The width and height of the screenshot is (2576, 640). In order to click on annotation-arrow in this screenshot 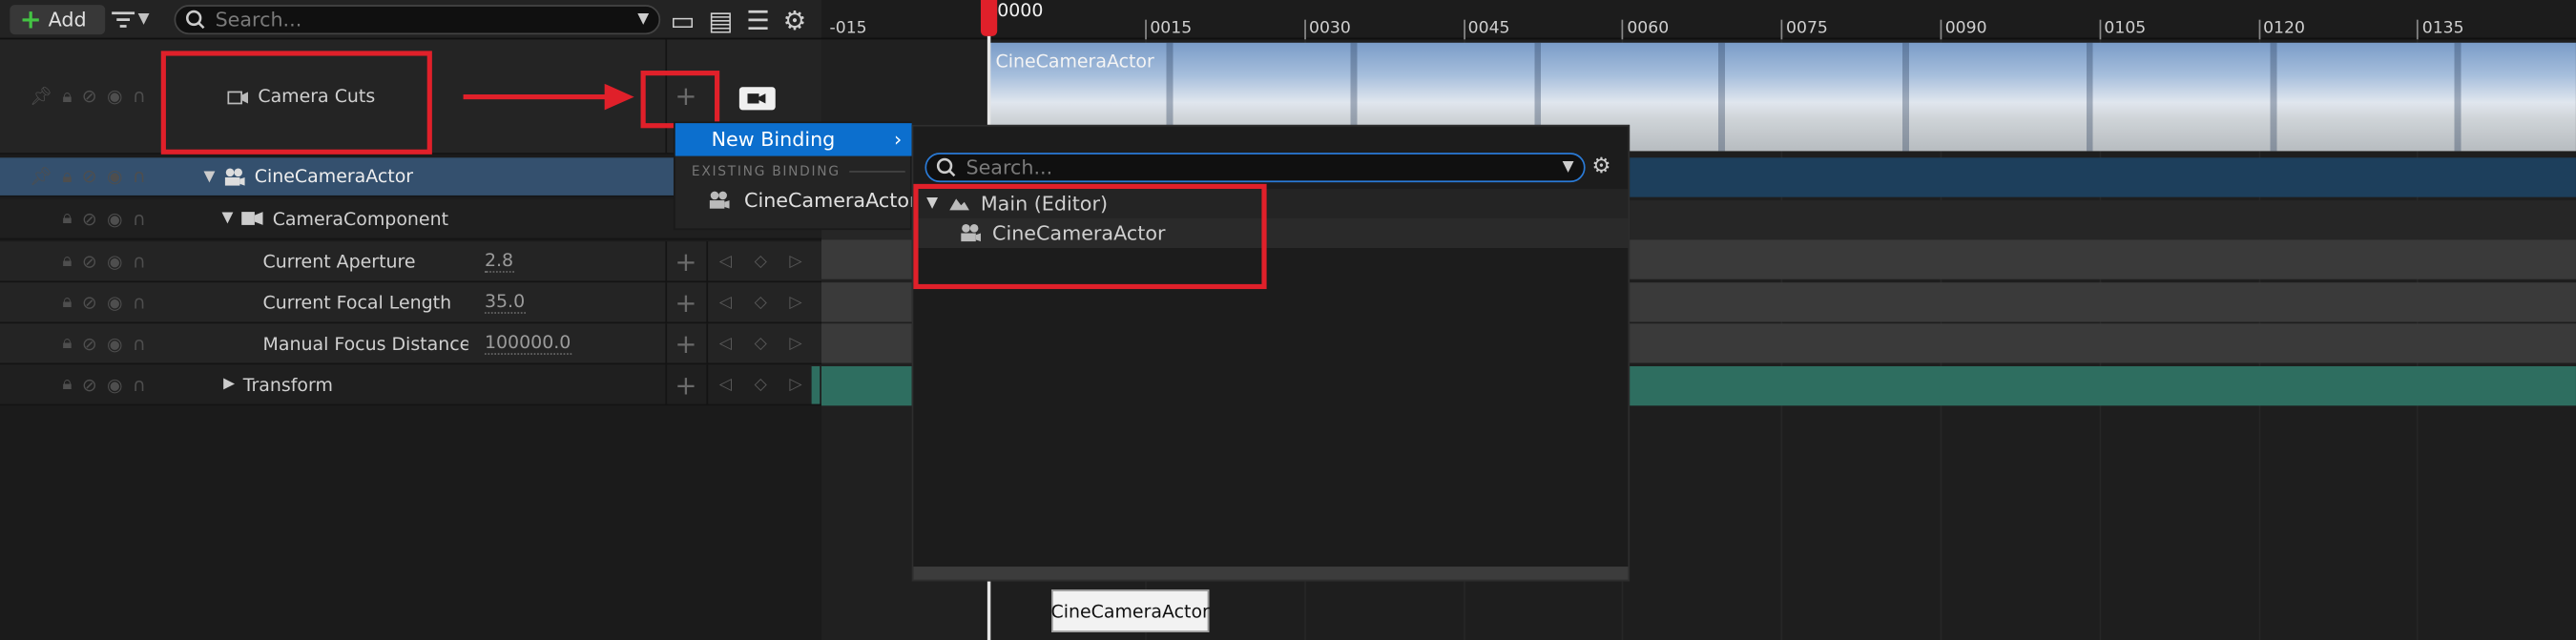, I will do `click(548, 97)`.